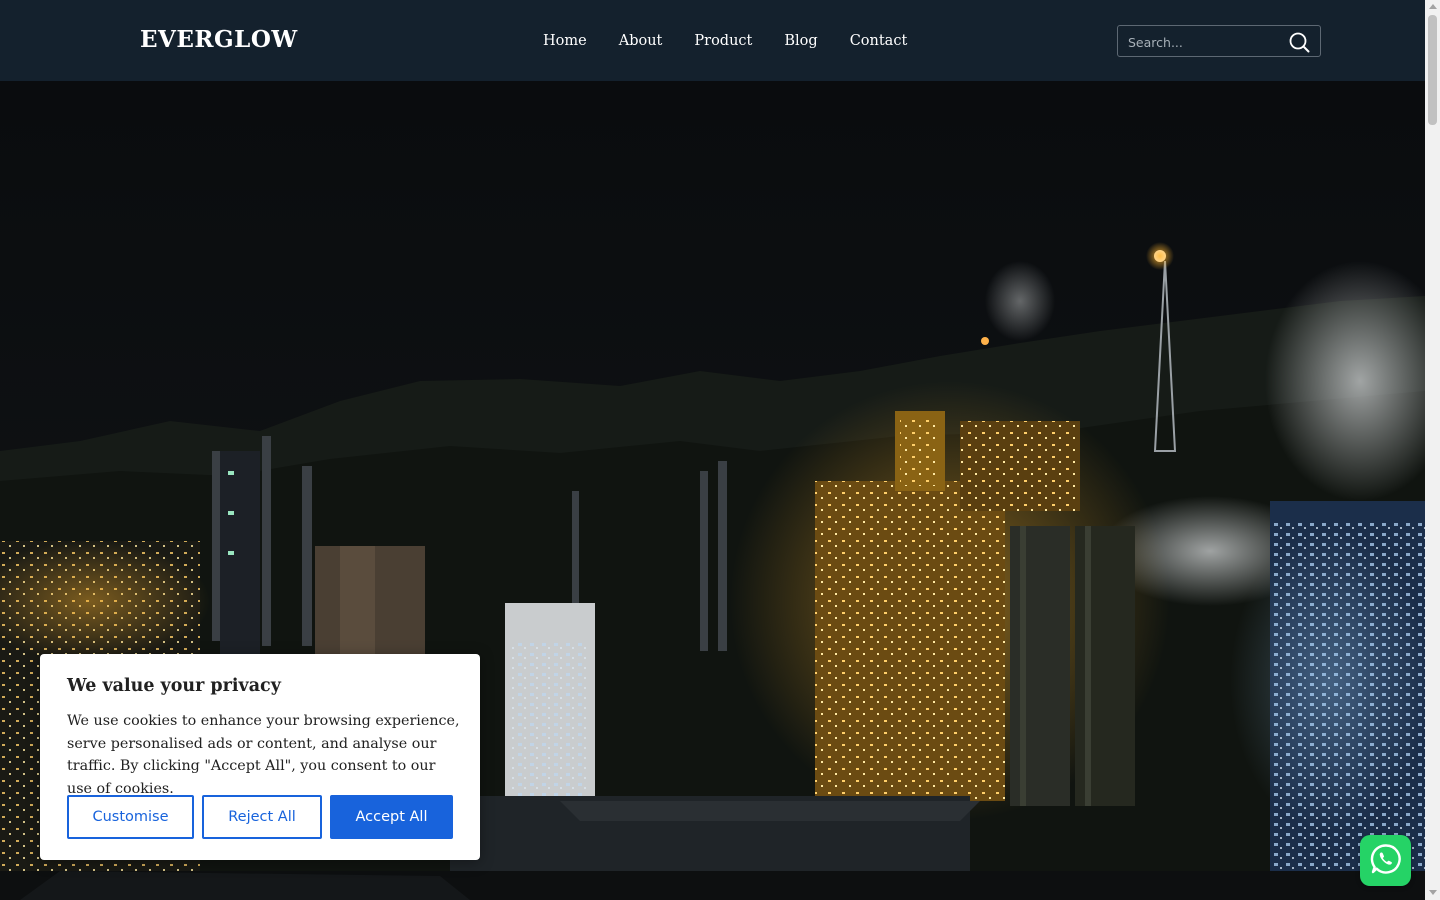 This screenshot has height=900, width=1440. I want to click on nav-item-home: Home, so click(565, 41).